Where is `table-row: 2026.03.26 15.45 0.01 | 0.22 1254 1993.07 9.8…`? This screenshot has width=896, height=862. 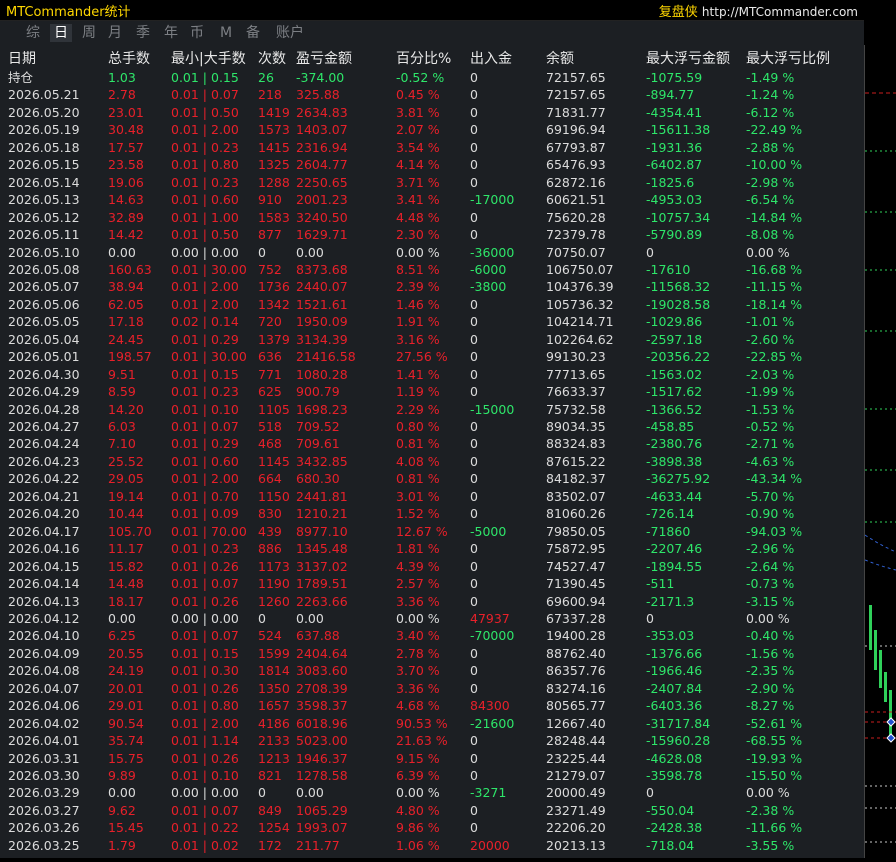
table-row: 2026.03.26 15.45 0.01 | 0.22 1254 1993.07 9.8… is located at coordinates (432, 827).